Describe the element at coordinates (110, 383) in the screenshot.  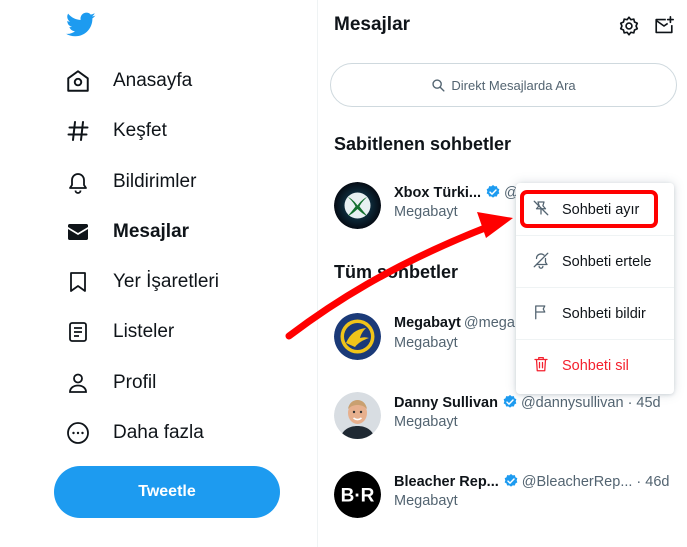
I see `sidebar-item-profile: Profil` at that location.